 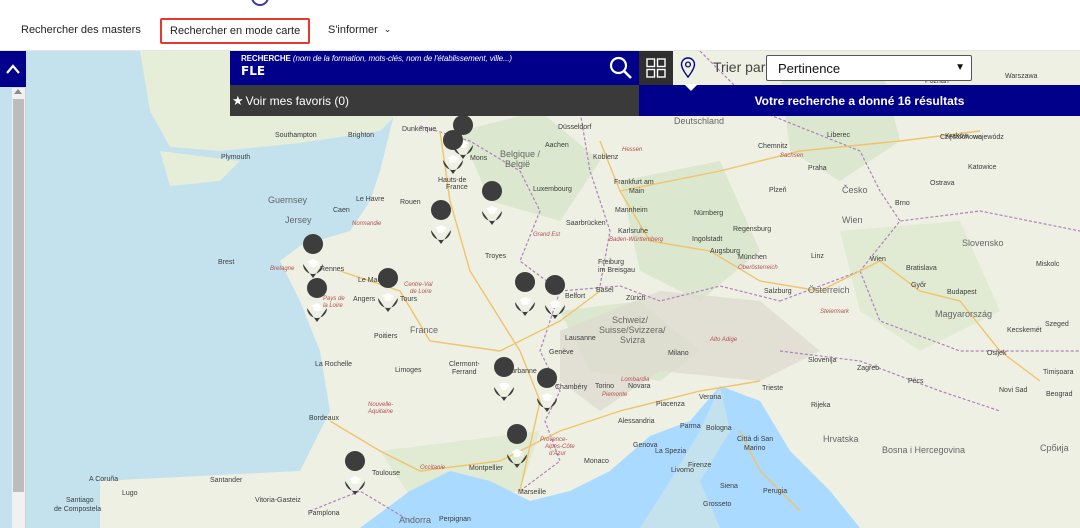 I want to click on svg-text: Alessandria, so click(x=636, y=421).